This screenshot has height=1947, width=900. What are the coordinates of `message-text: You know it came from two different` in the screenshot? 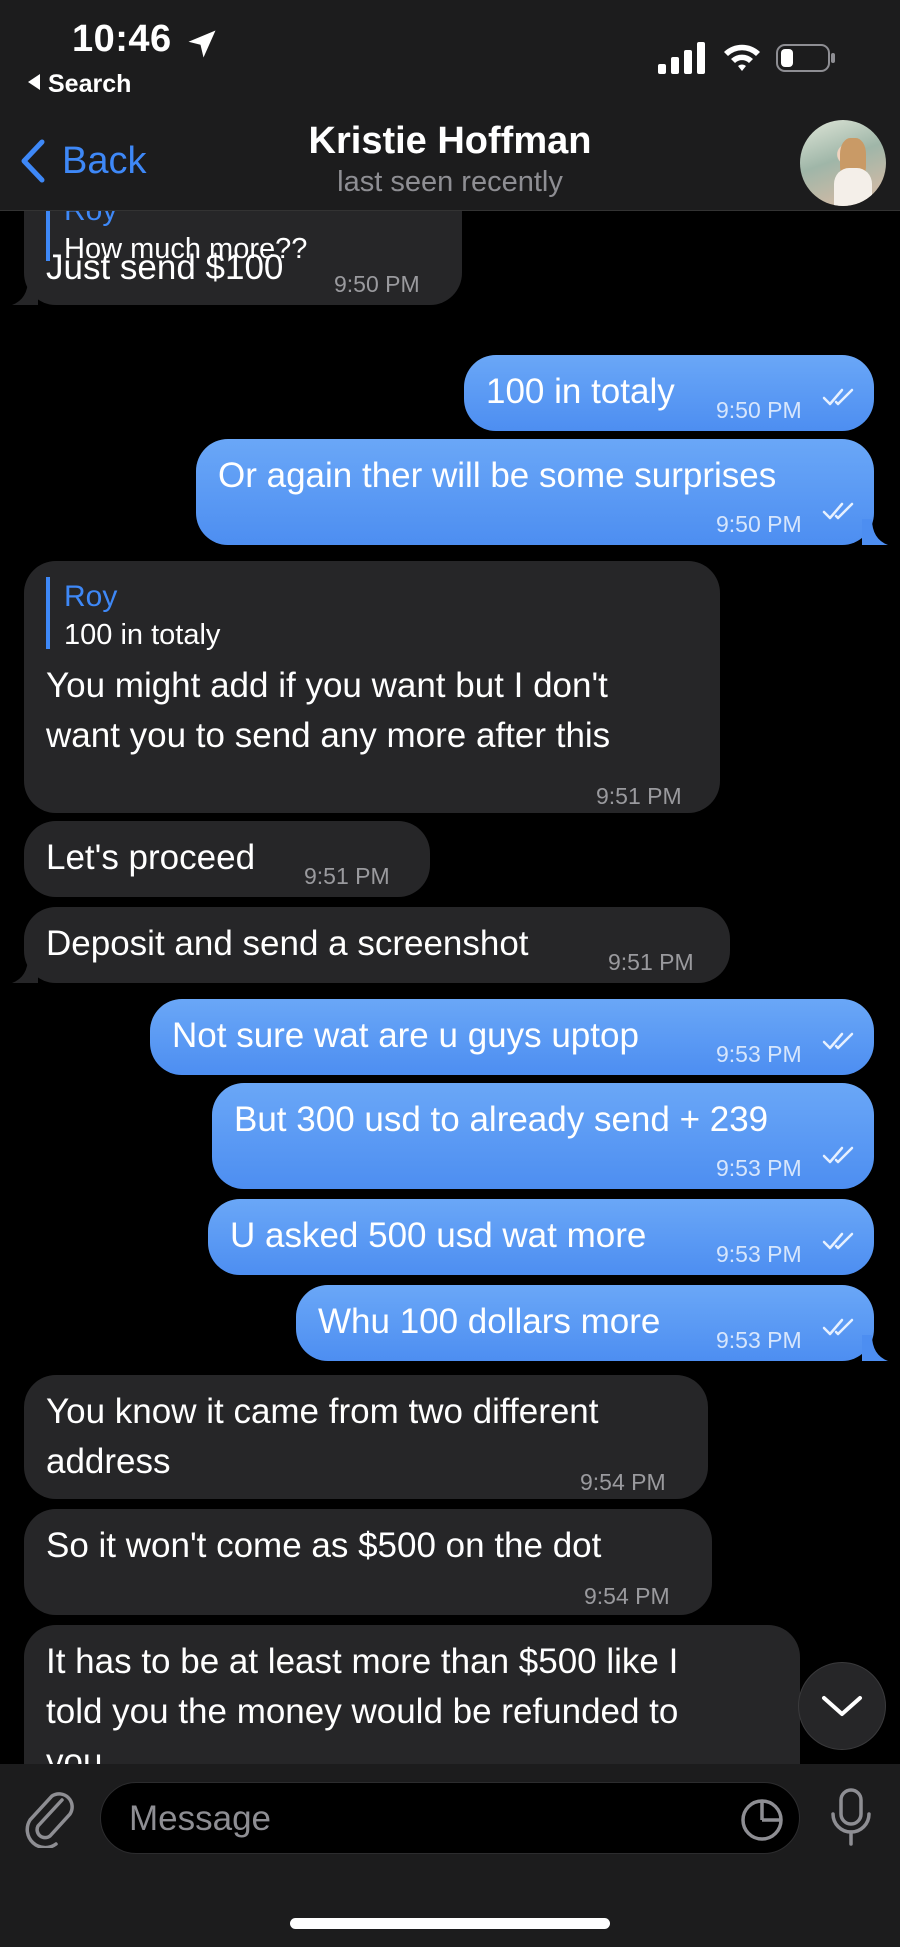 It's located at (322, 1411).